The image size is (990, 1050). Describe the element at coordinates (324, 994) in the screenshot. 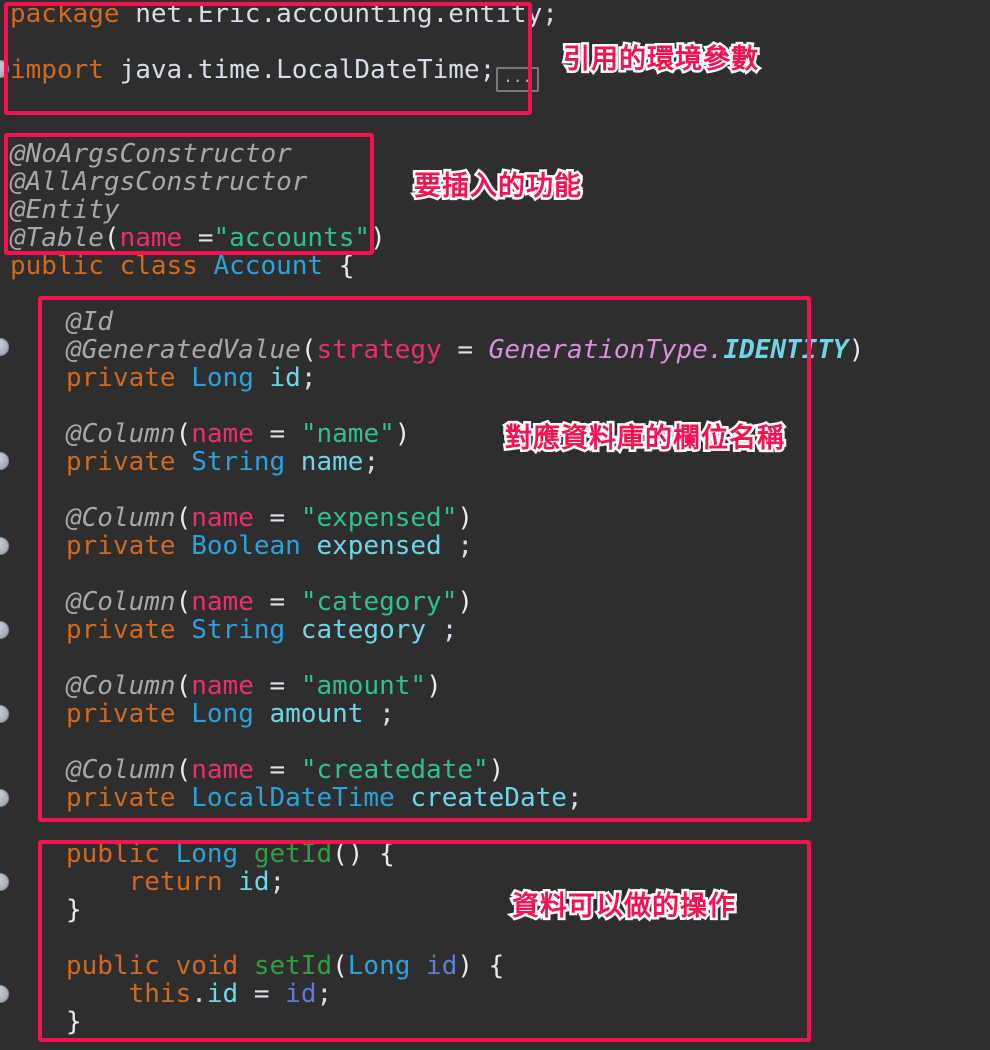

I see `assignment-terminator: ;` at that location.